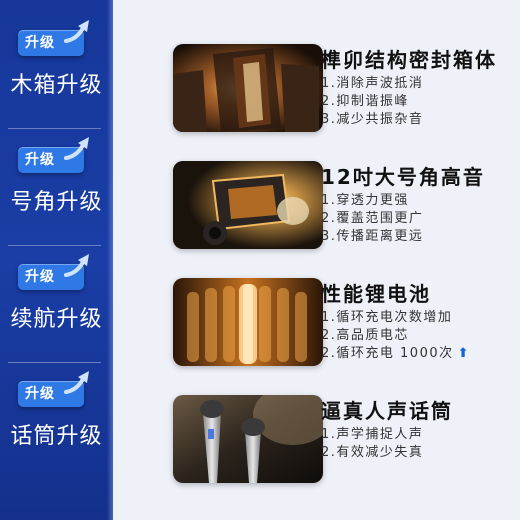 This screenshot has width=520, height=520. What do you see at coordinates (56, 319) in the screenshot?
I see `sidebar-item-label: 续航升级` at bounding box center [56, 319].